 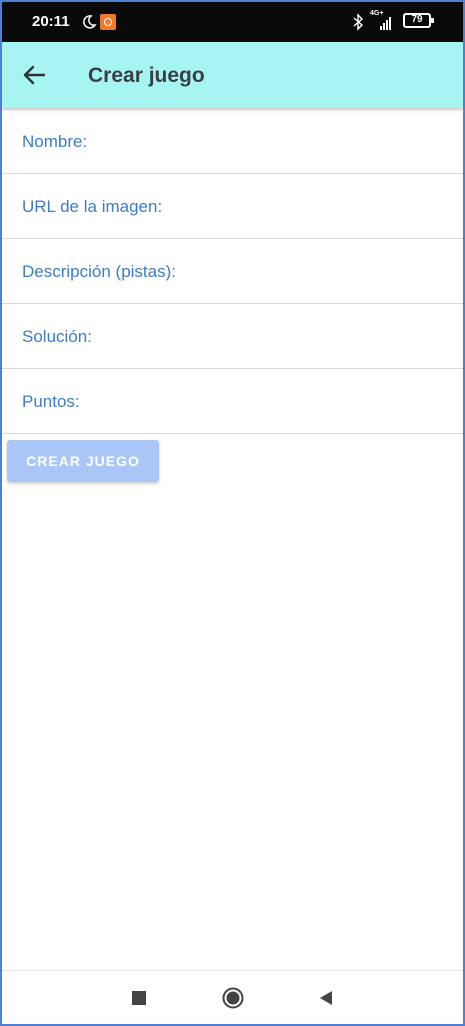 I want to click on bluetooth-icon, so click(x=358, y=22).